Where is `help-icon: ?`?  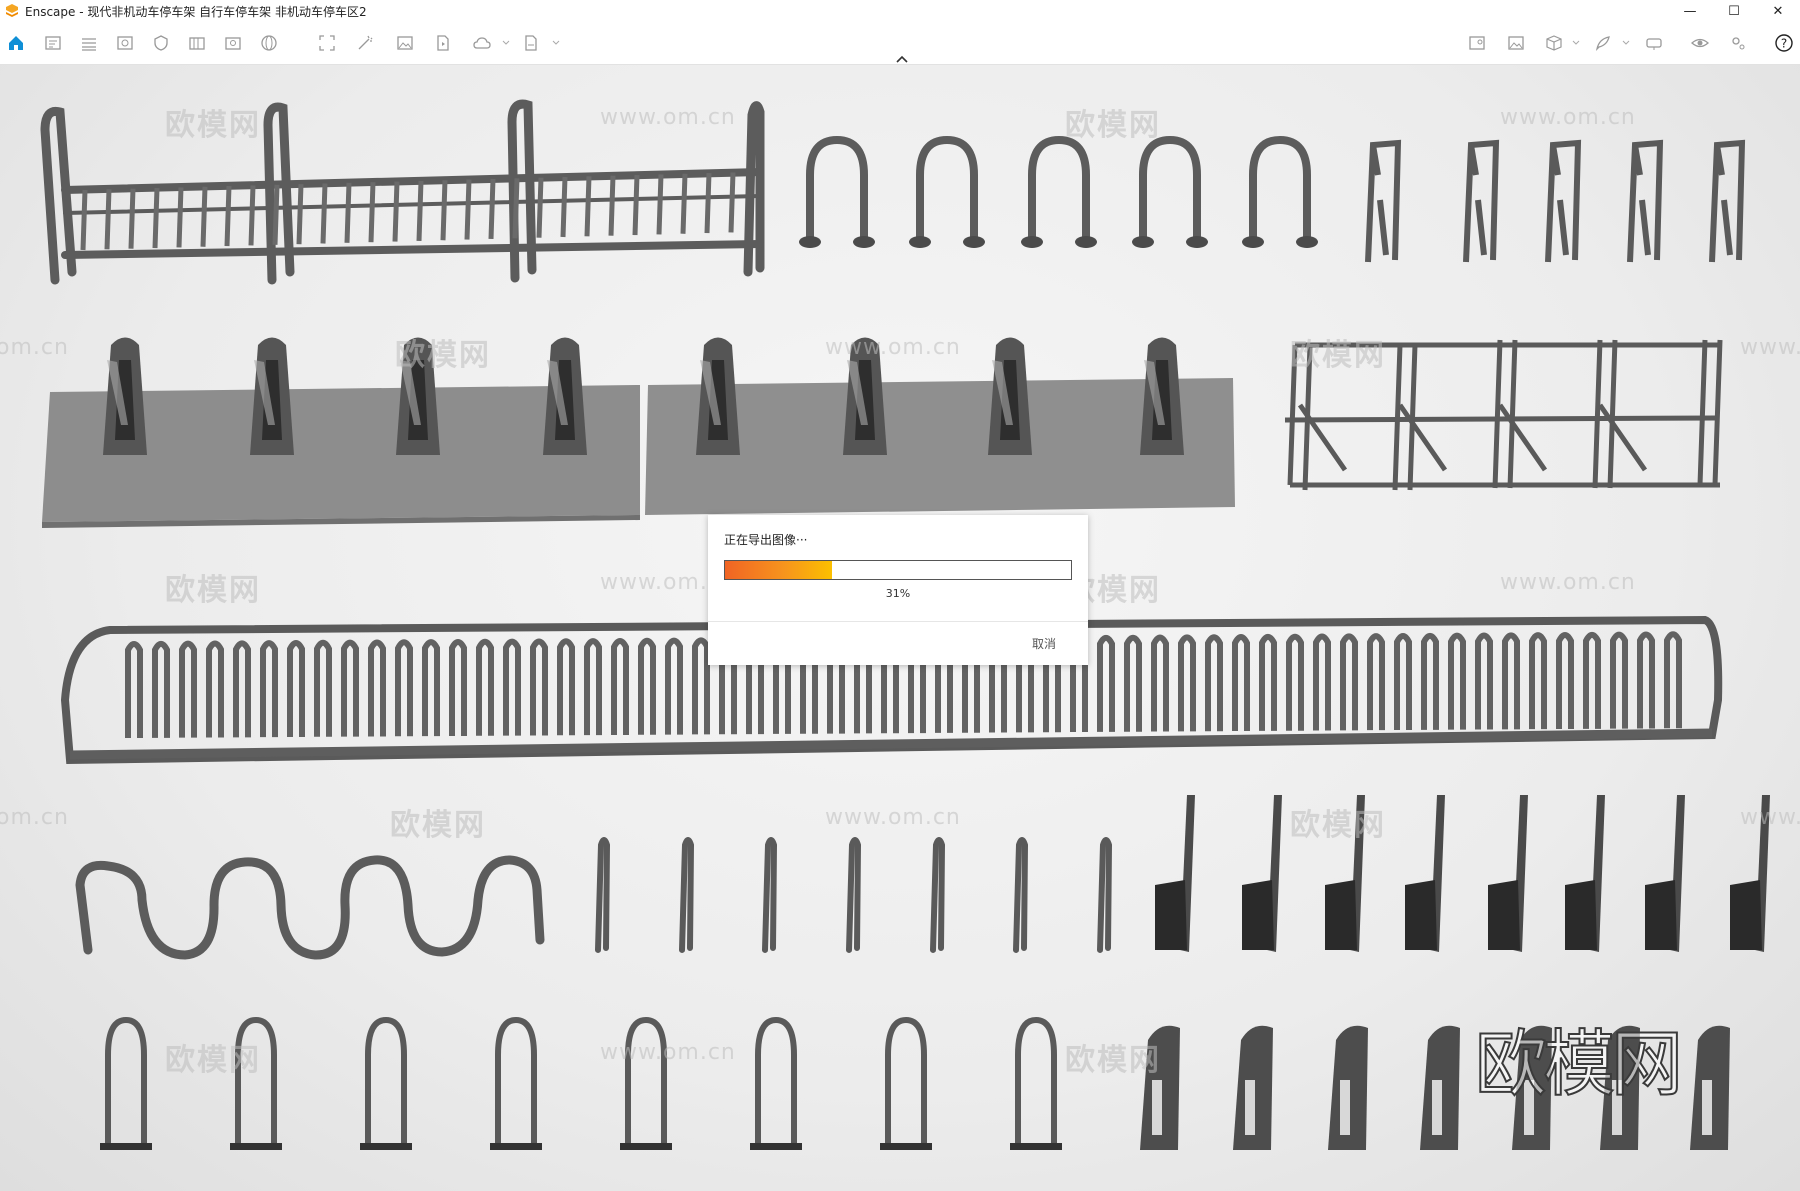
help-icon: ? is located at coordinates (1784, 43).